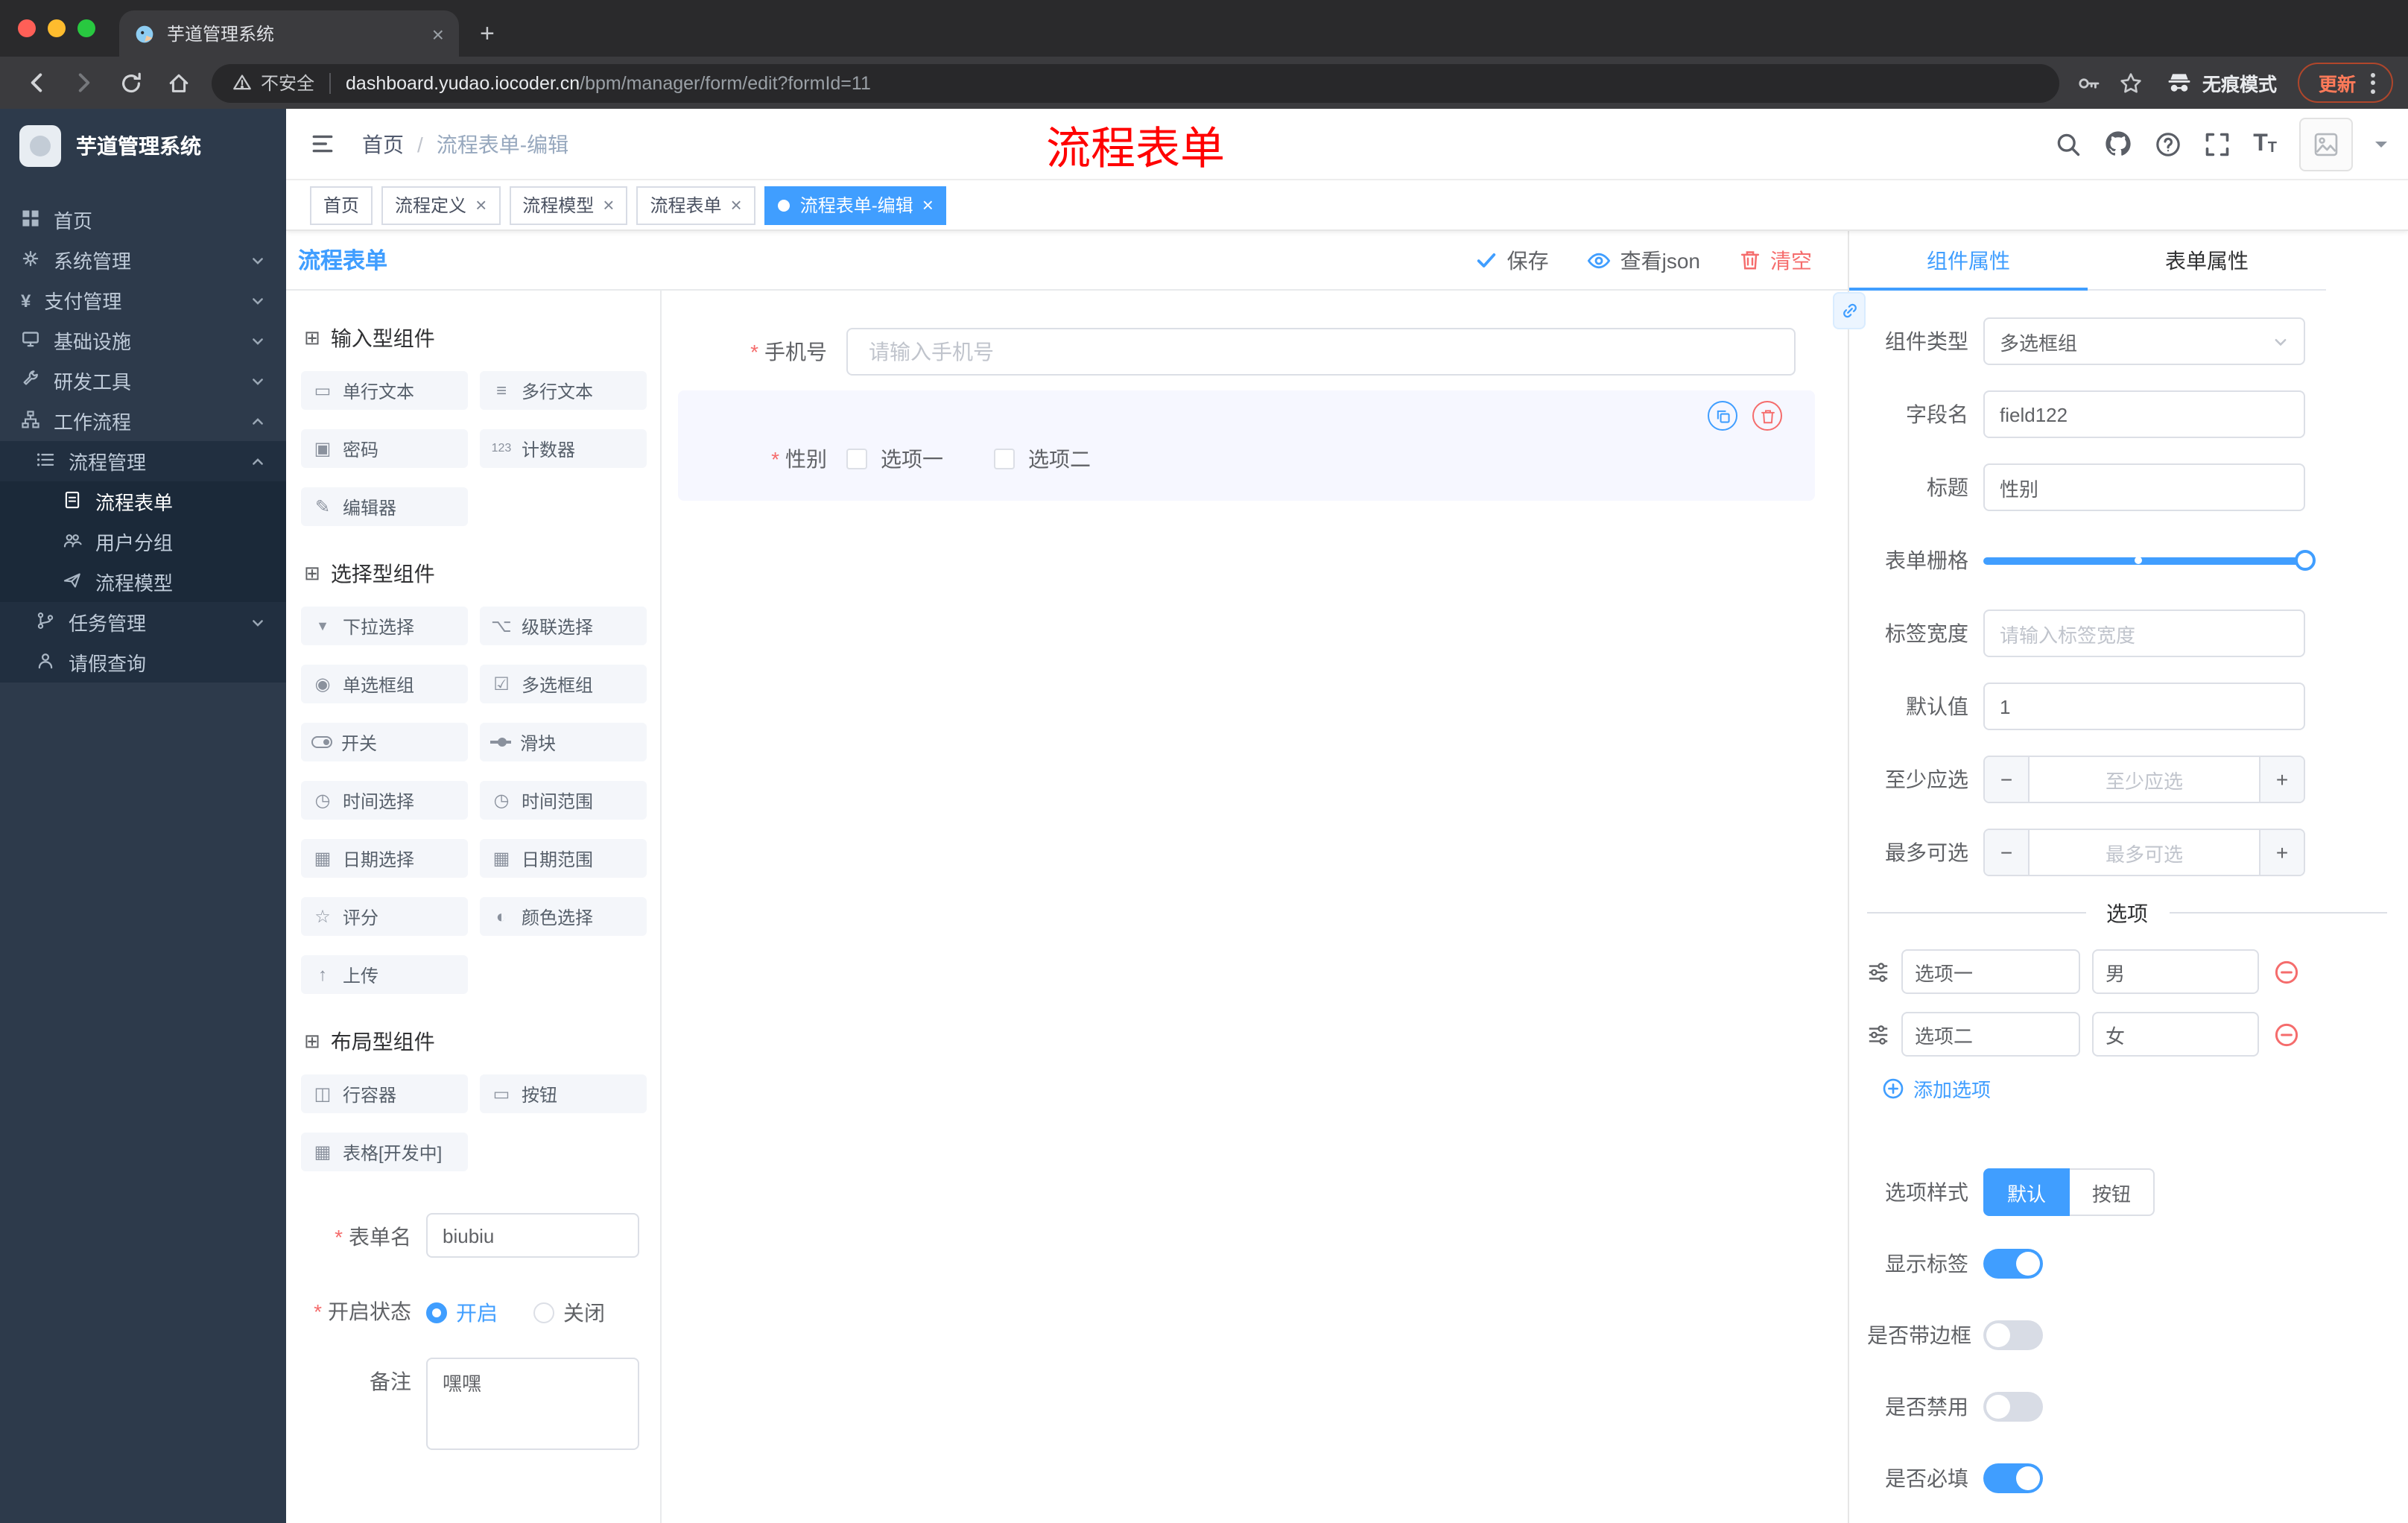  What do you see at coordinates (568, 205) in the screenshot?
I see `tag-process-model: 流程模型 ×` at bounding box center [568, 205].